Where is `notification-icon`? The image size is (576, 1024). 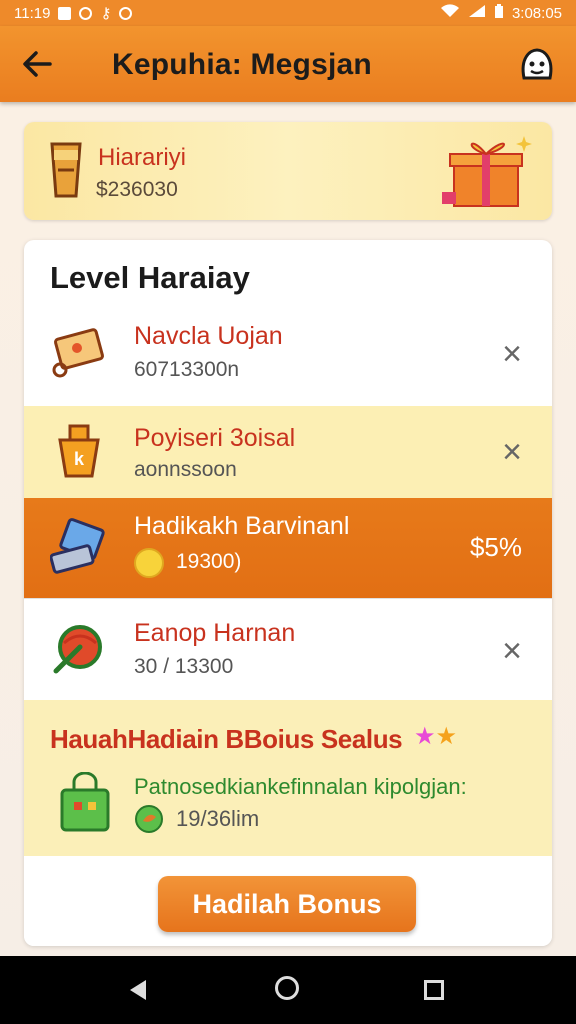 notification-icon is located at coordinates (65, 13).